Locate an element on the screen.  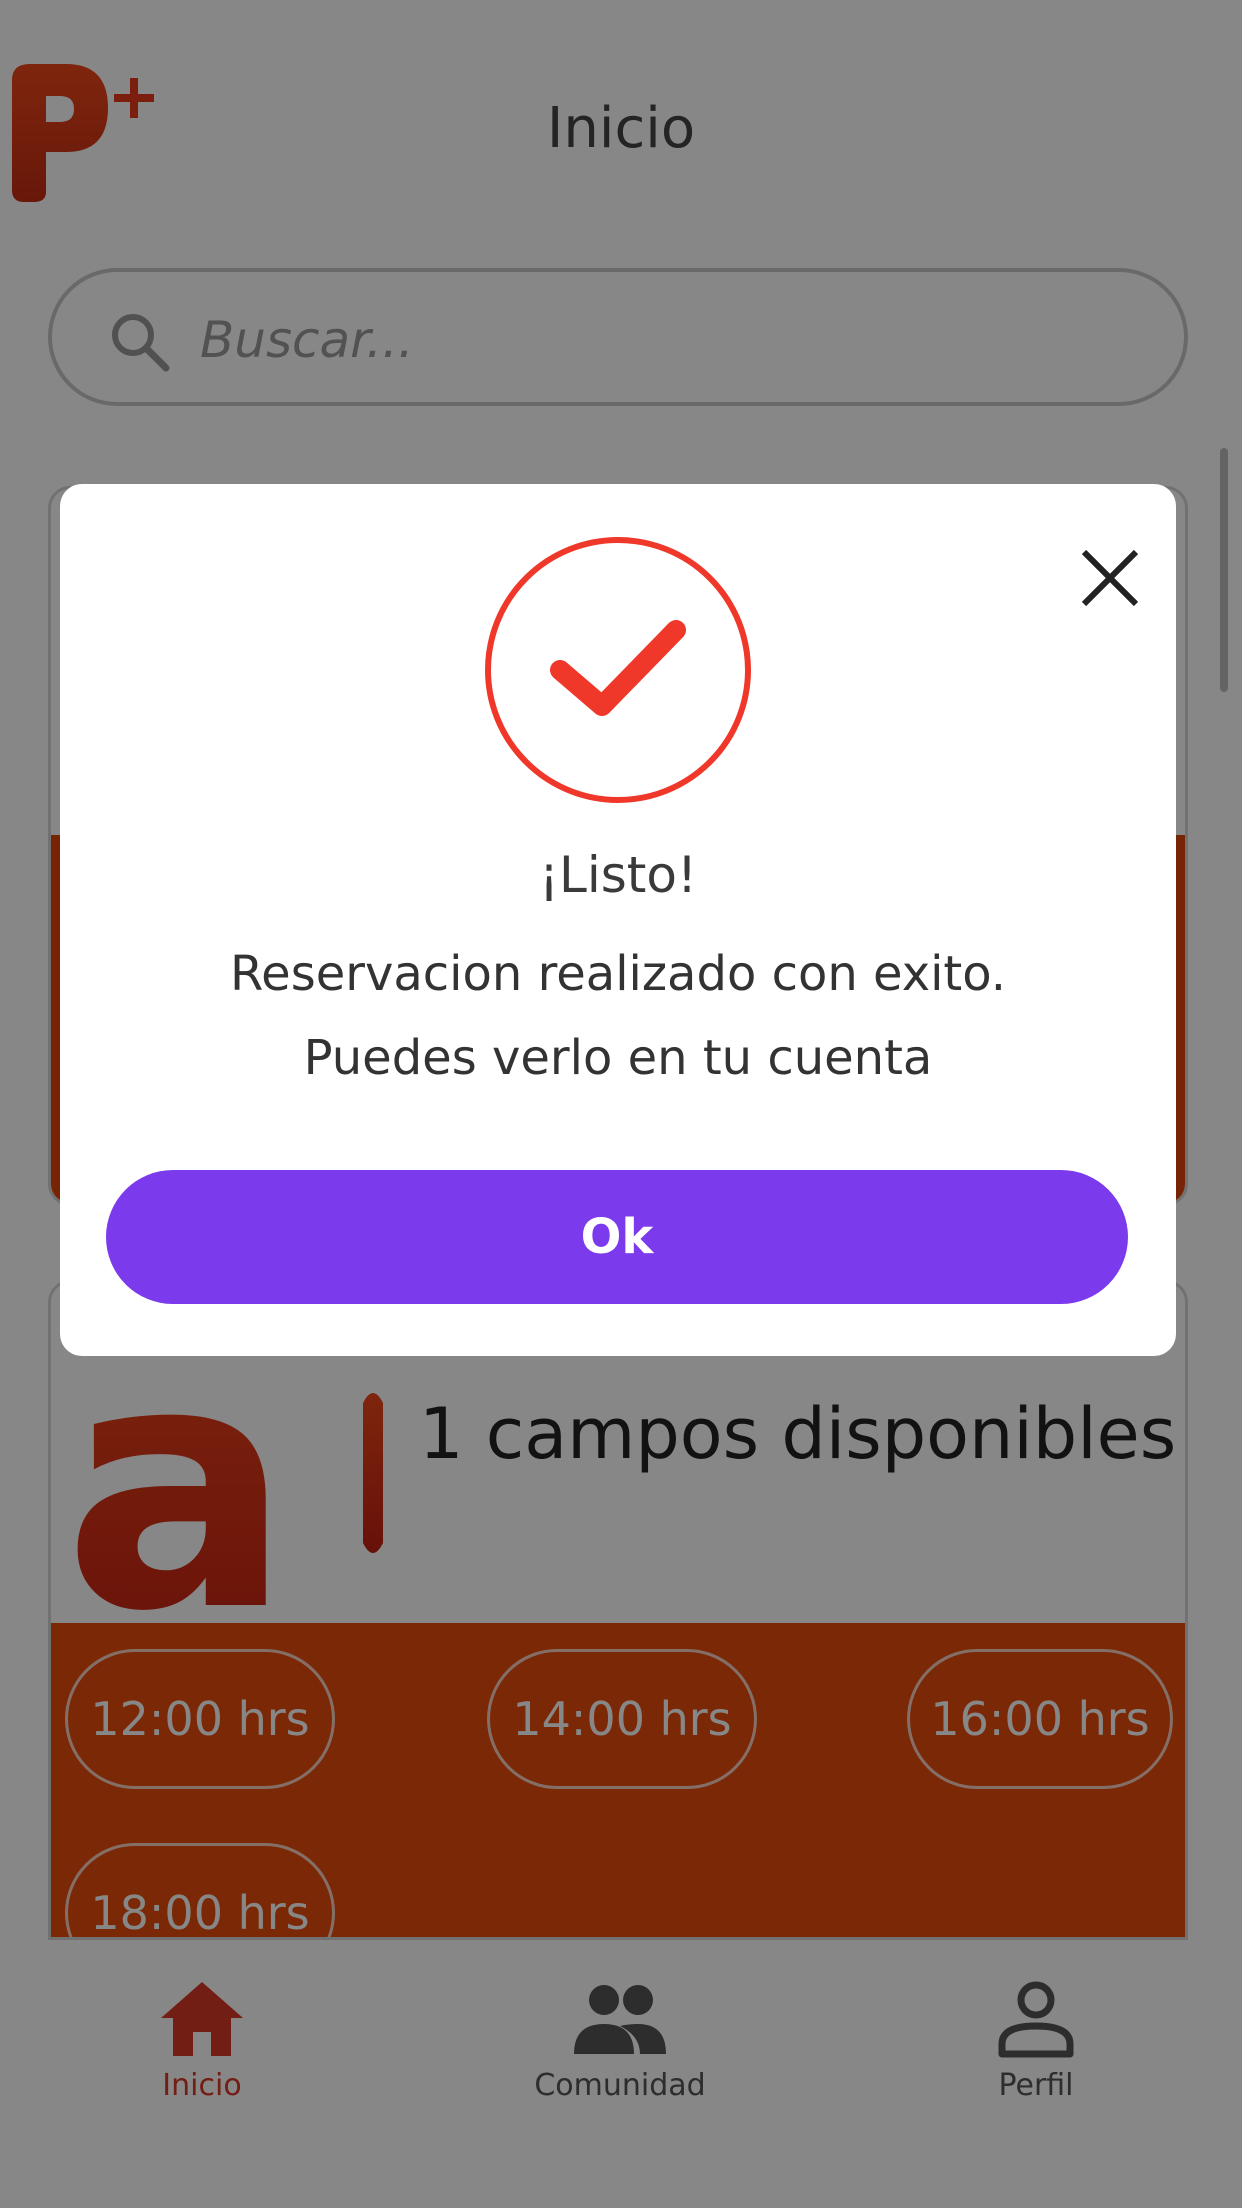
close-button is located at coordinates (1110, 578).